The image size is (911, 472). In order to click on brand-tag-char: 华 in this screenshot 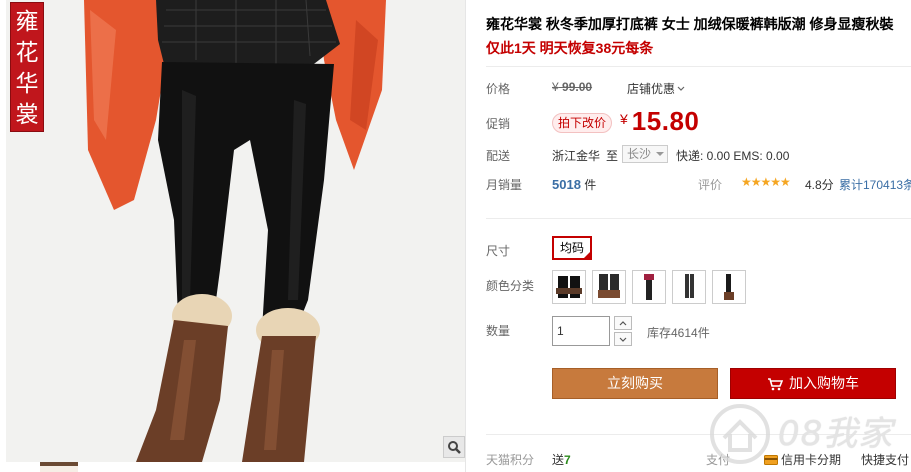, I will do `click(27, 84)`.